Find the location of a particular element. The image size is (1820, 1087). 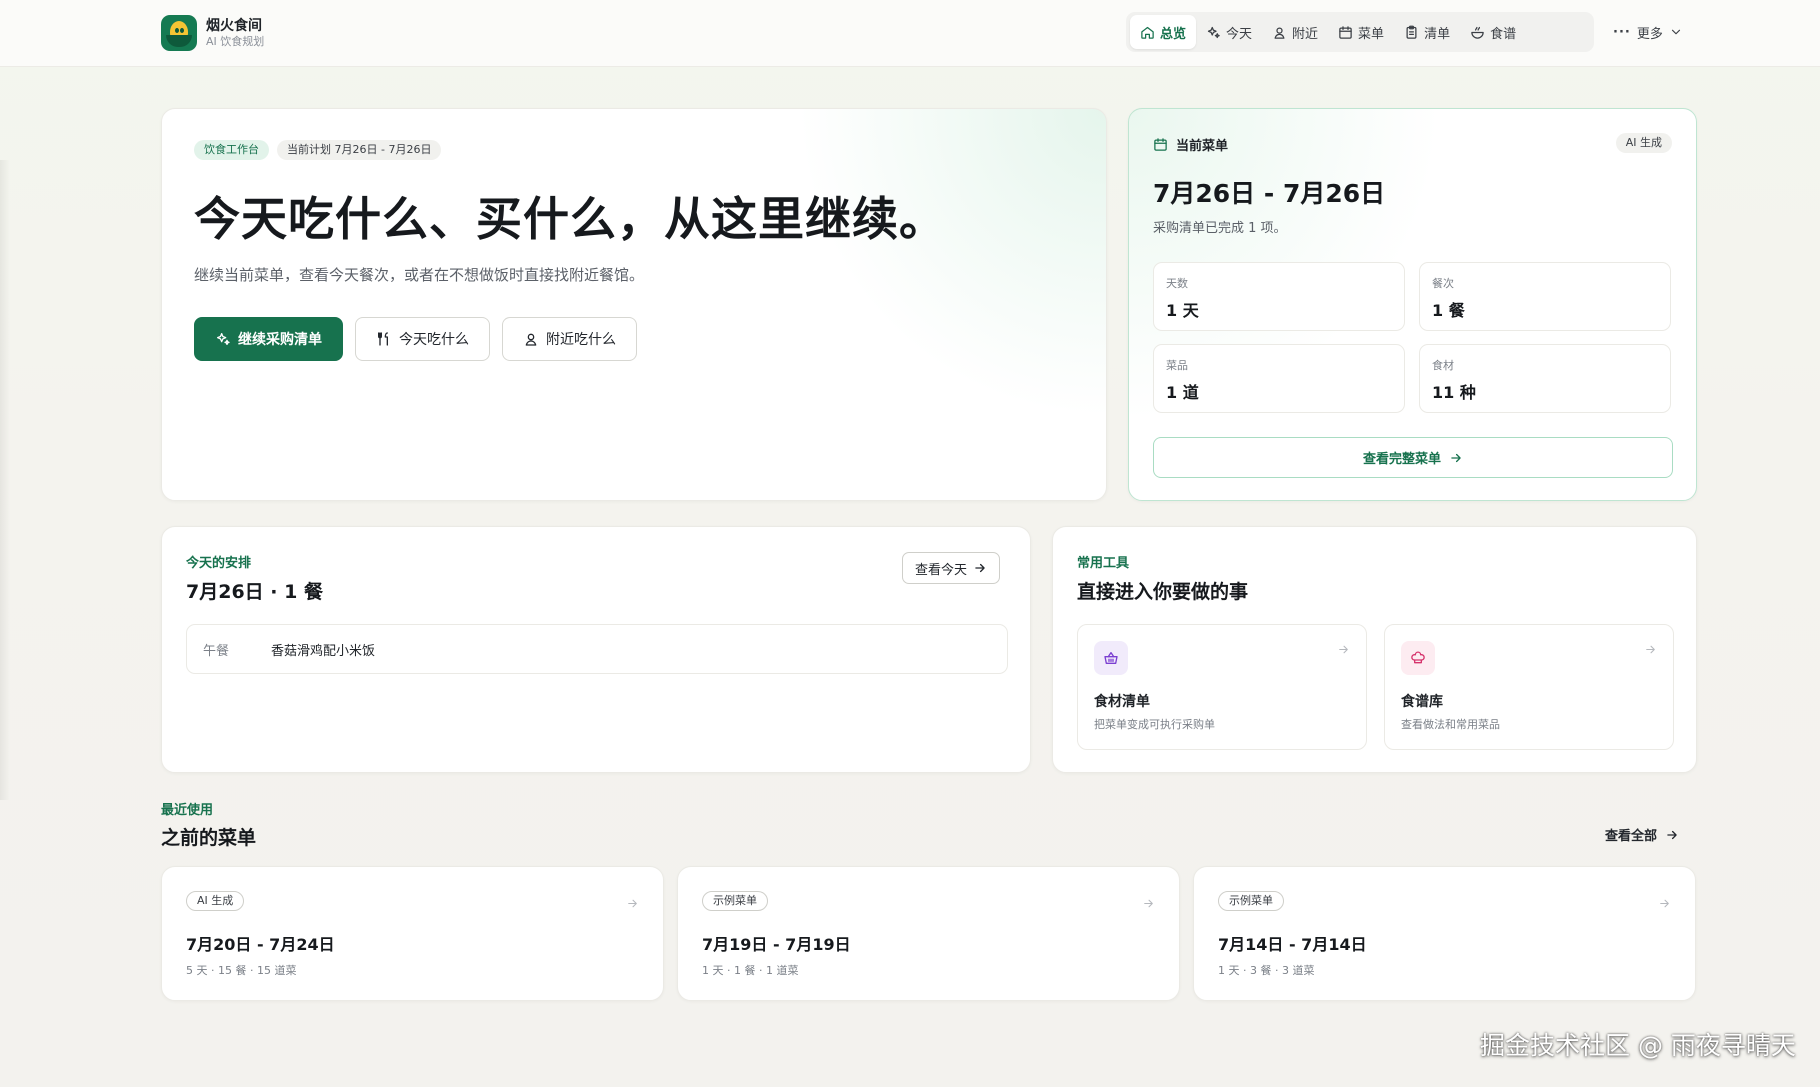

today-eat-button: 今天吃什么 is located at coordinates (422, 339).